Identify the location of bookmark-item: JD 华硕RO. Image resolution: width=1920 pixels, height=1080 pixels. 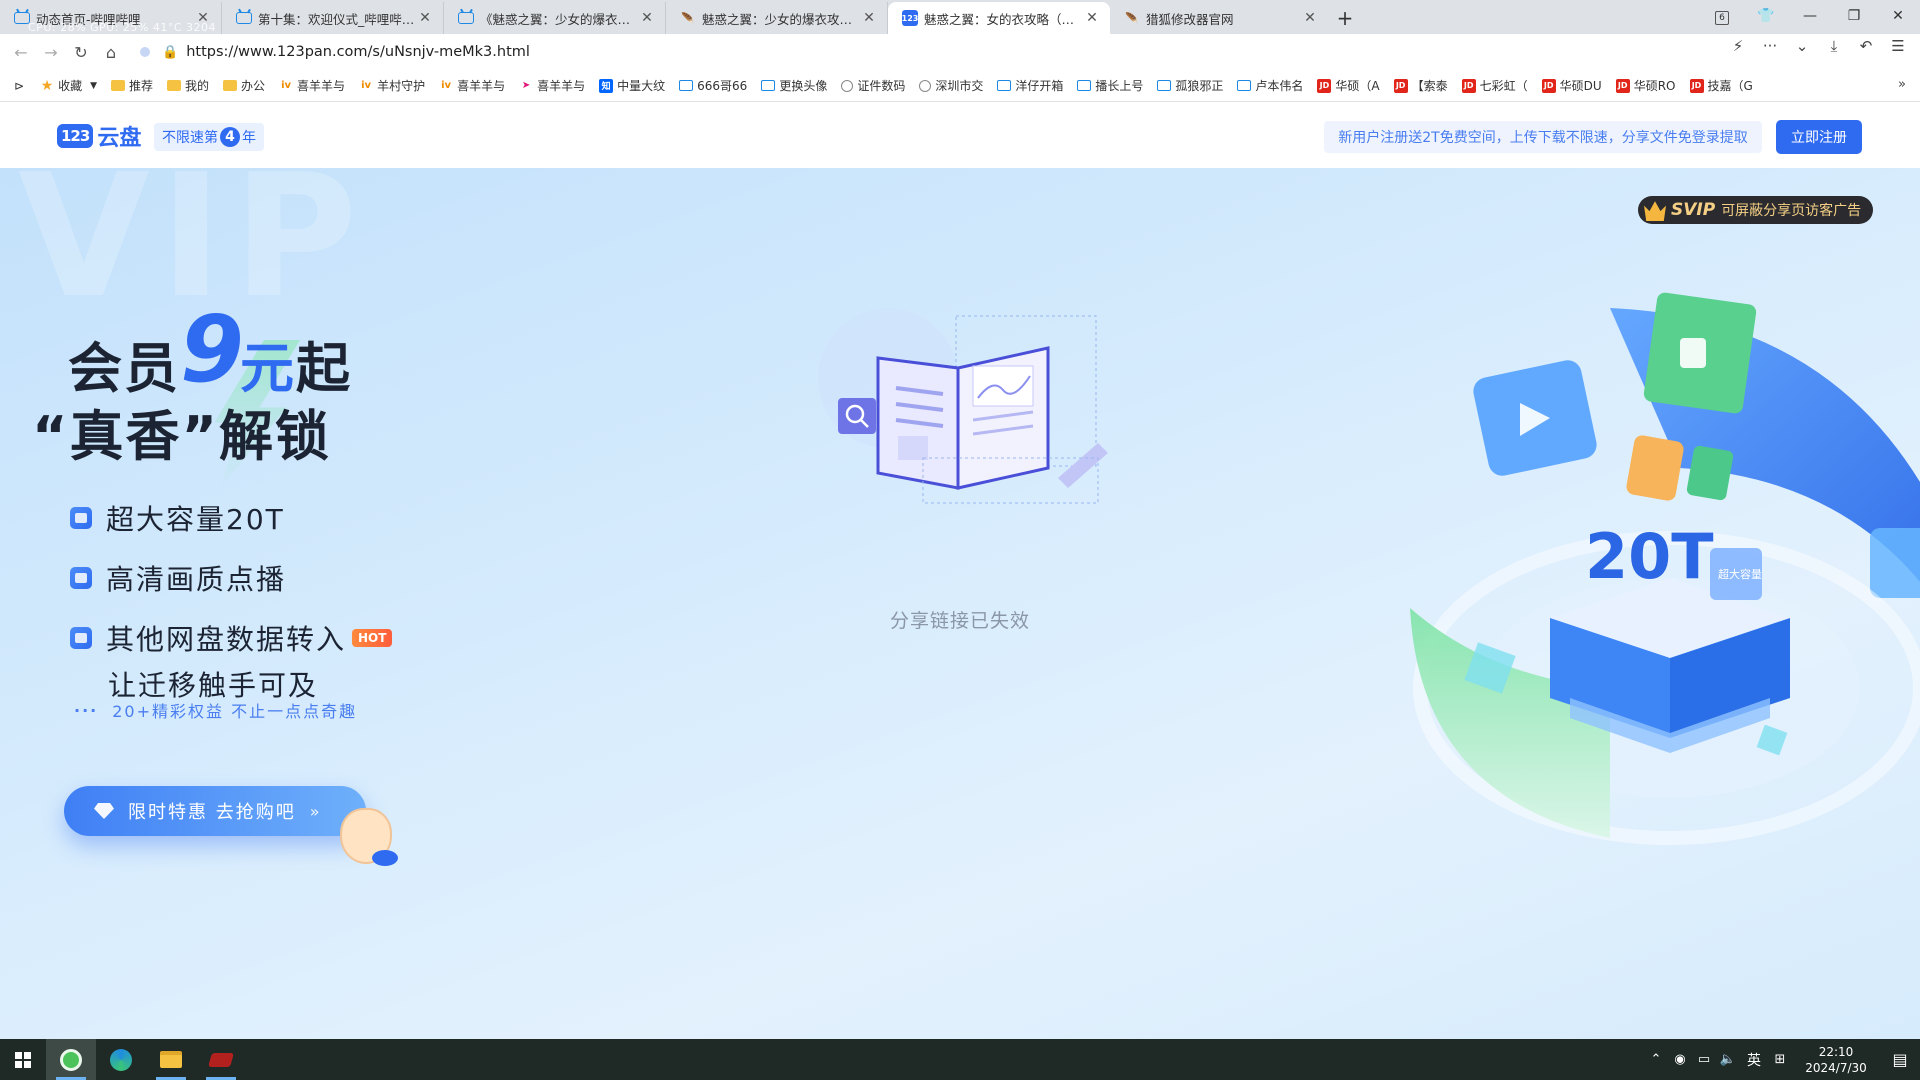
(1645, 85).